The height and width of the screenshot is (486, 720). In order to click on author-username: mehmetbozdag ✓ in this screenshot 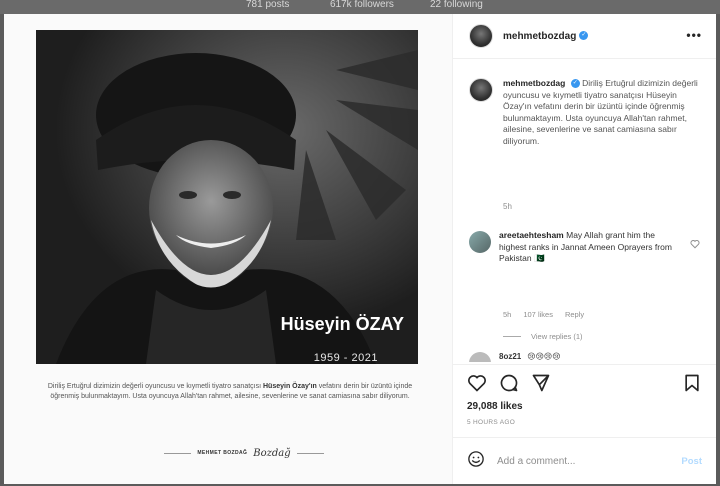, I will do `click(546, 36)`.